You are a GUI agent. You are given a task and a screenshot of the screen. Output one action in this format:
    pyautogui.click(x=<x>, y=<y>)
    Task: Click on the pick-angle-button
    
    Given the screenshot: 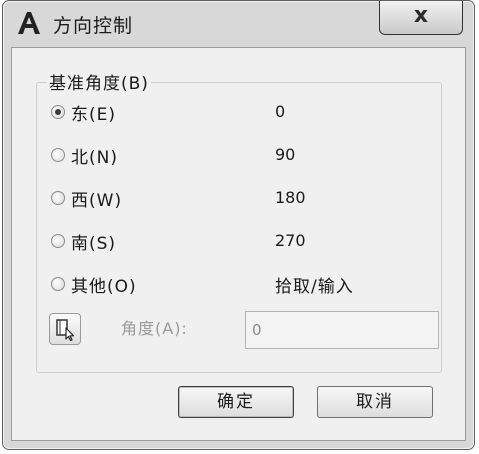 What is the action you would take?
    pyautogui.click(x=65, y=329)
    